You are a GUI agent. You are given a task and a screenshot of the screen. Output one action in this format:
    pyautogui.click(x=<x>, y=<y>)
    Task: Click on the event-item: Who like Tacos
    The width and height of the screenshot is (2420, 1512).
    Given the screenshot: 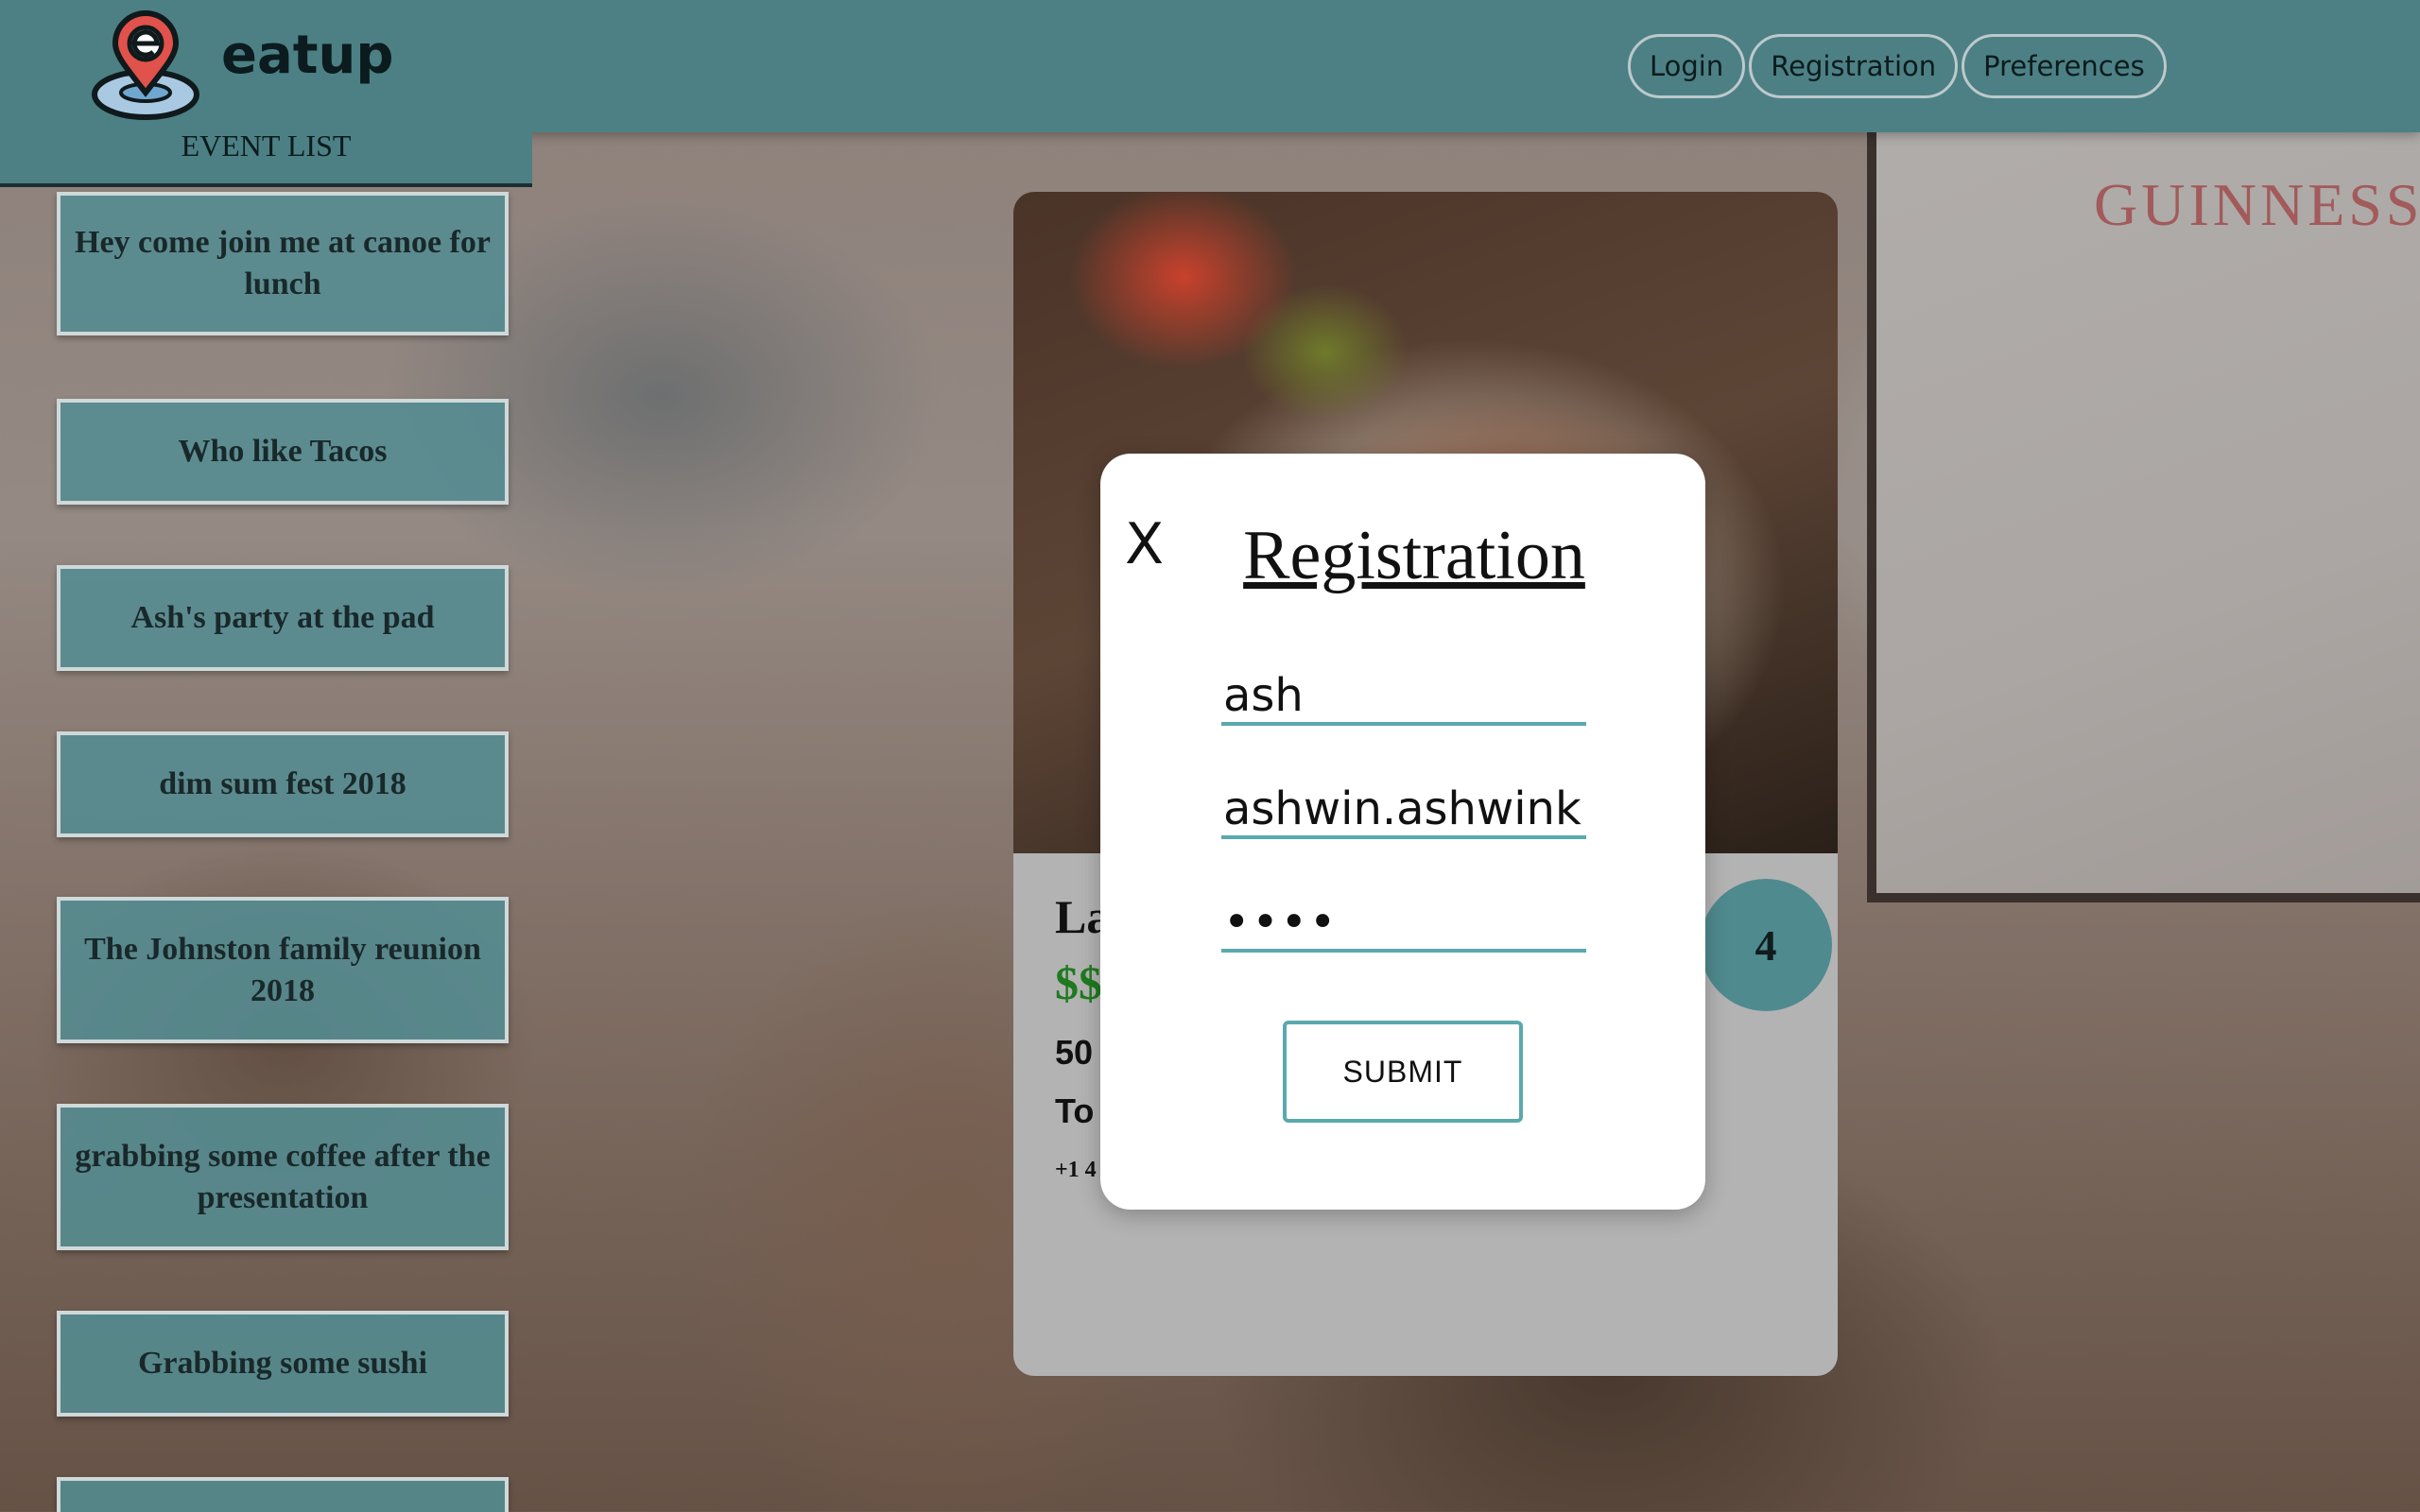 What is the action you would take?
    pyautogui.click(x=283, y=452)
    